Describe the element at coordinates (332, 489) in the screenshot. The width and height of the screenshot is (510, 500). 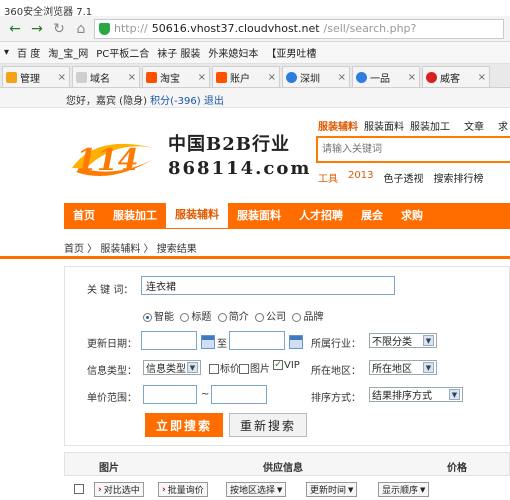
I see `time-filter-select: 更新时间 ▼` at that location.